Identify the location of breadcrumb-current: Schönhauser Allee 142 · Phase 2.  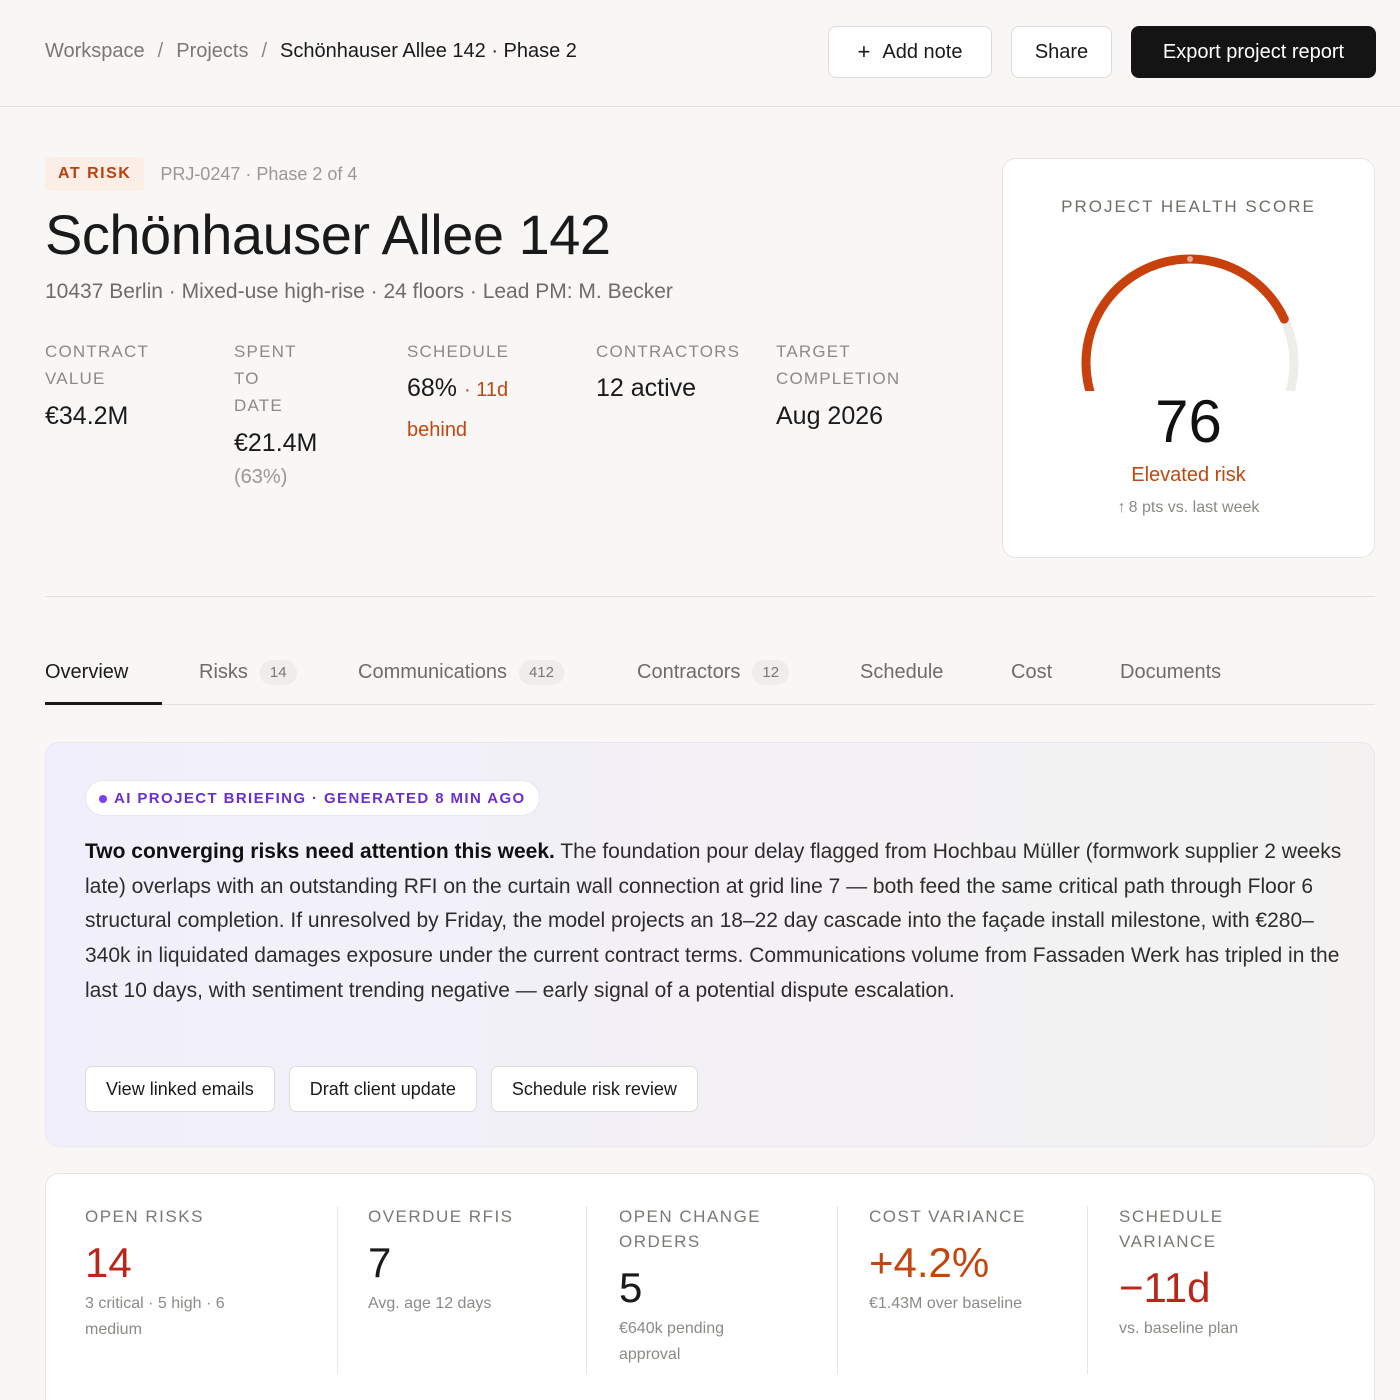
(428, 51).